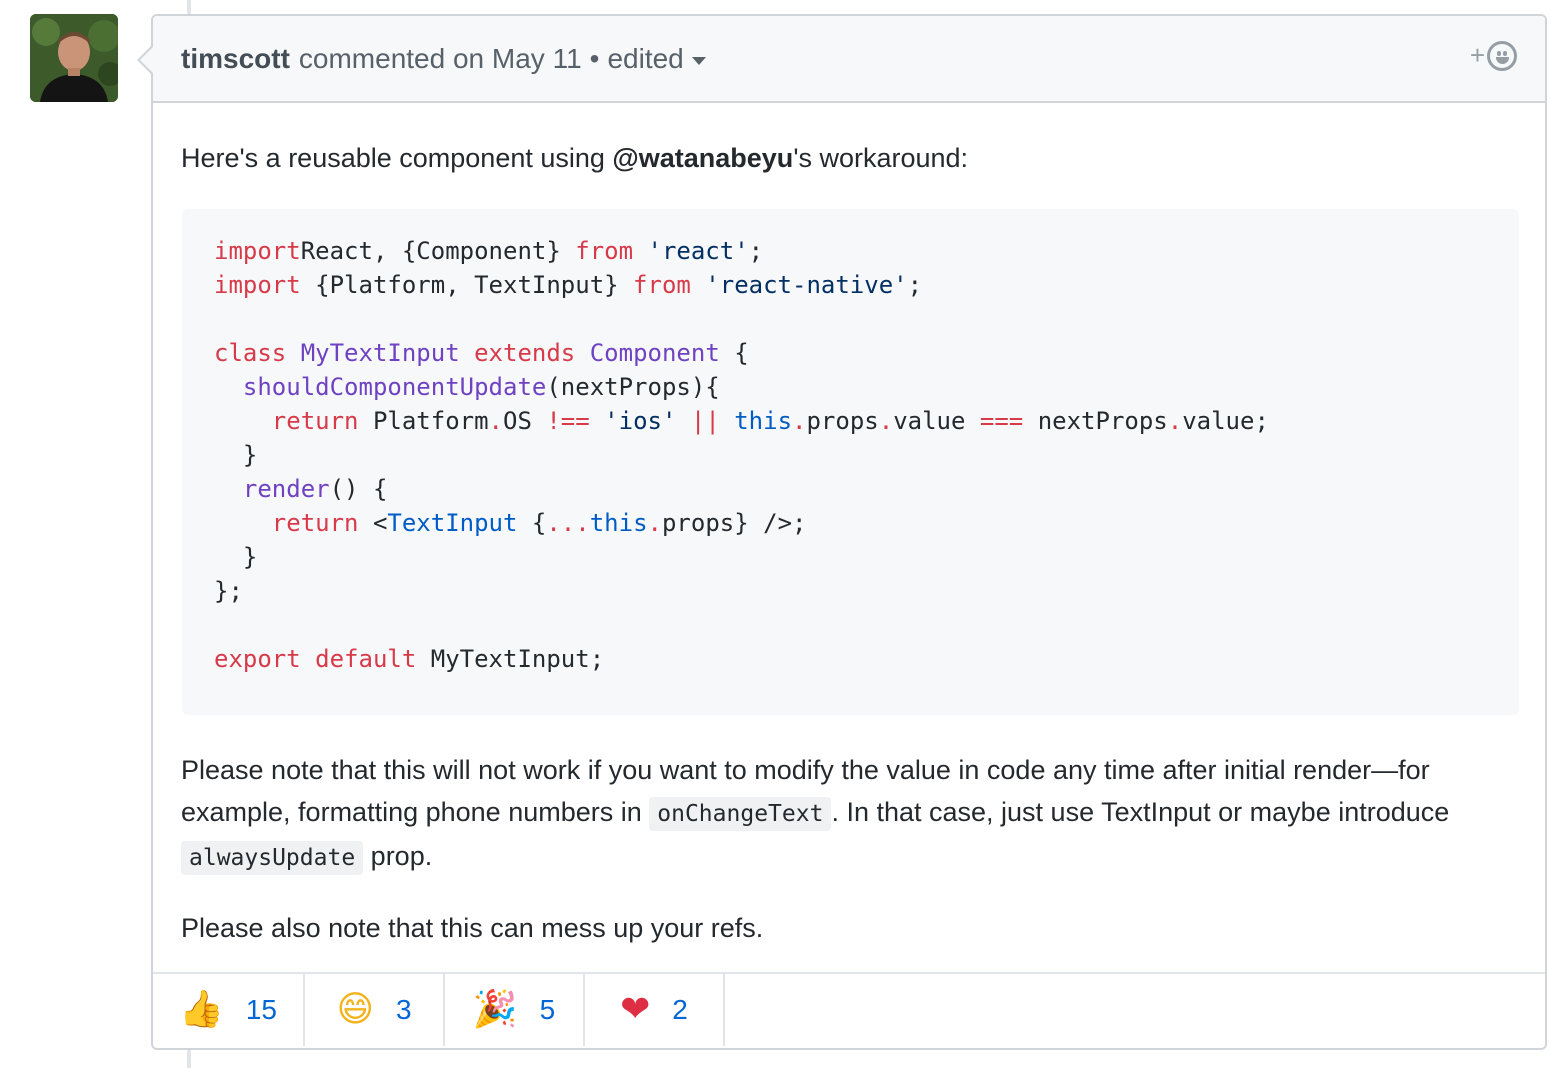  Describe the element at coordinates (355, 1009) in the screenshot. I see `laugh-icon: 😄` at that location.